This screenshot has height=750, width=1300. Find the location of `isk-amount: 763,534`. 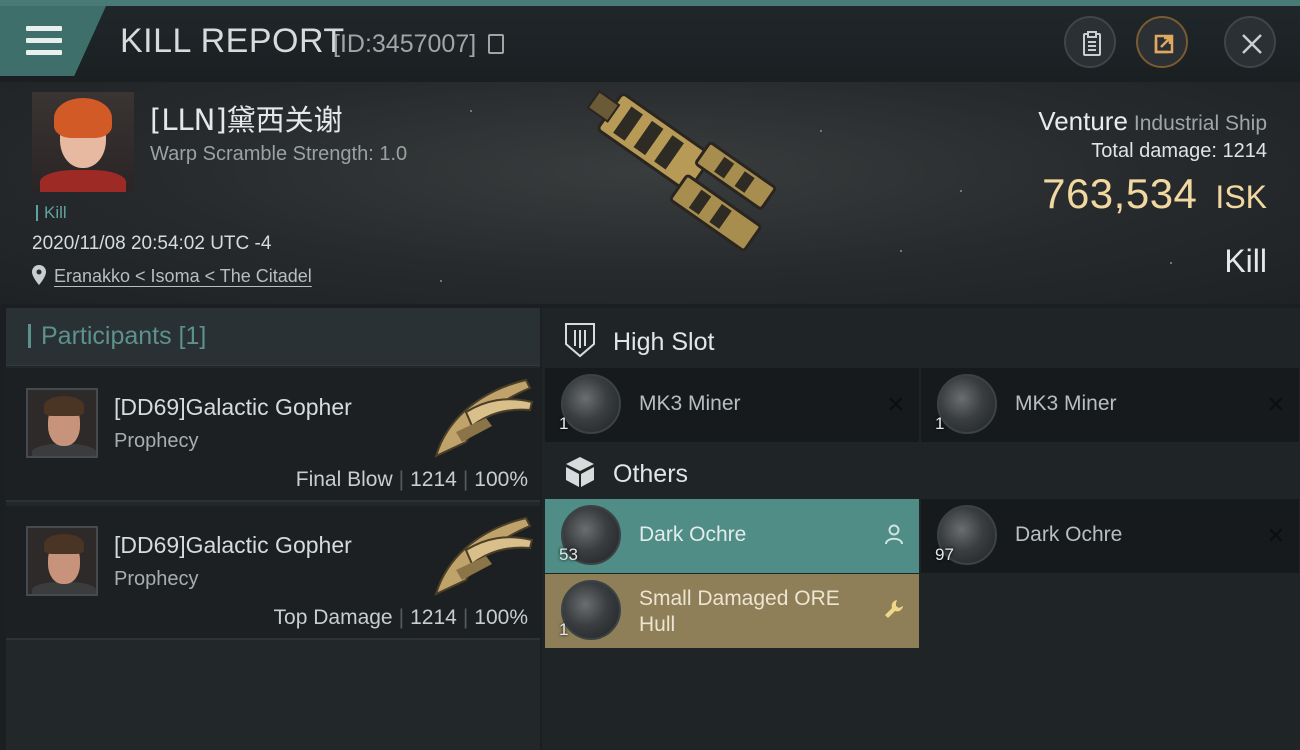

isk-amount: 763,534 is located at coordinates (1120, 193).